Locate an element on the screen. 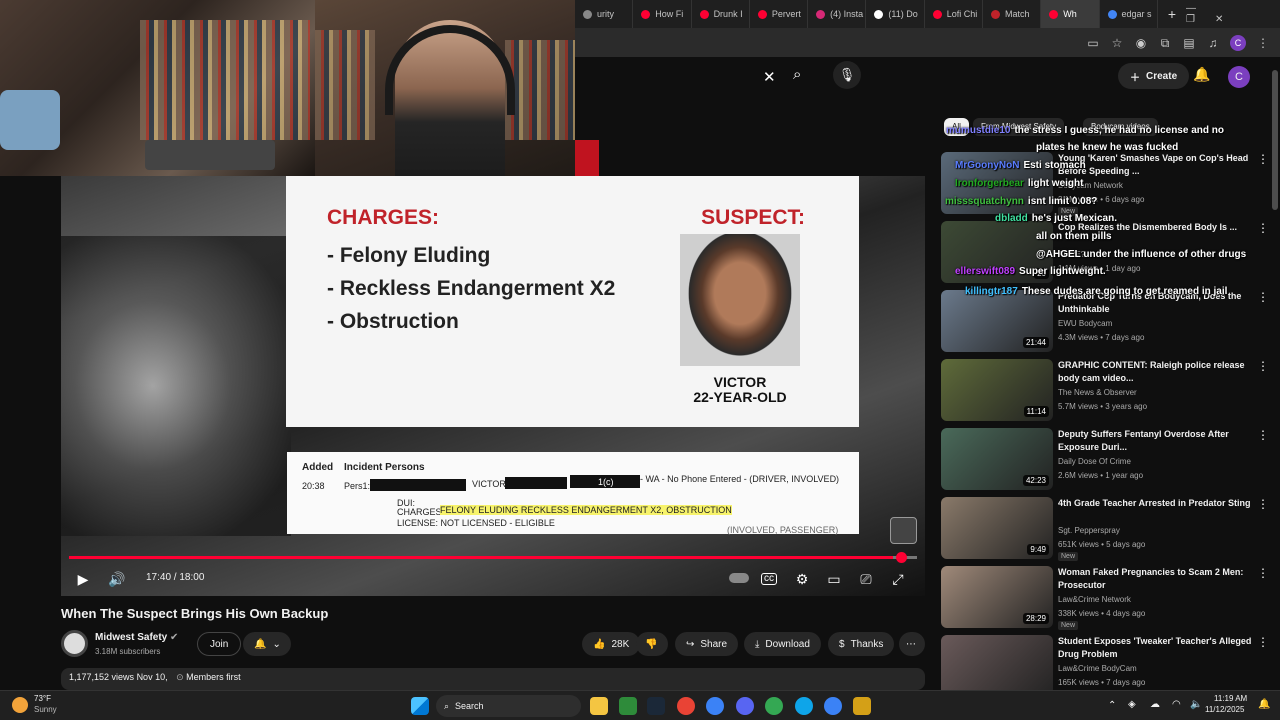  recommended-channel: Law&Crime Network is located at coordinates (1094, 599).